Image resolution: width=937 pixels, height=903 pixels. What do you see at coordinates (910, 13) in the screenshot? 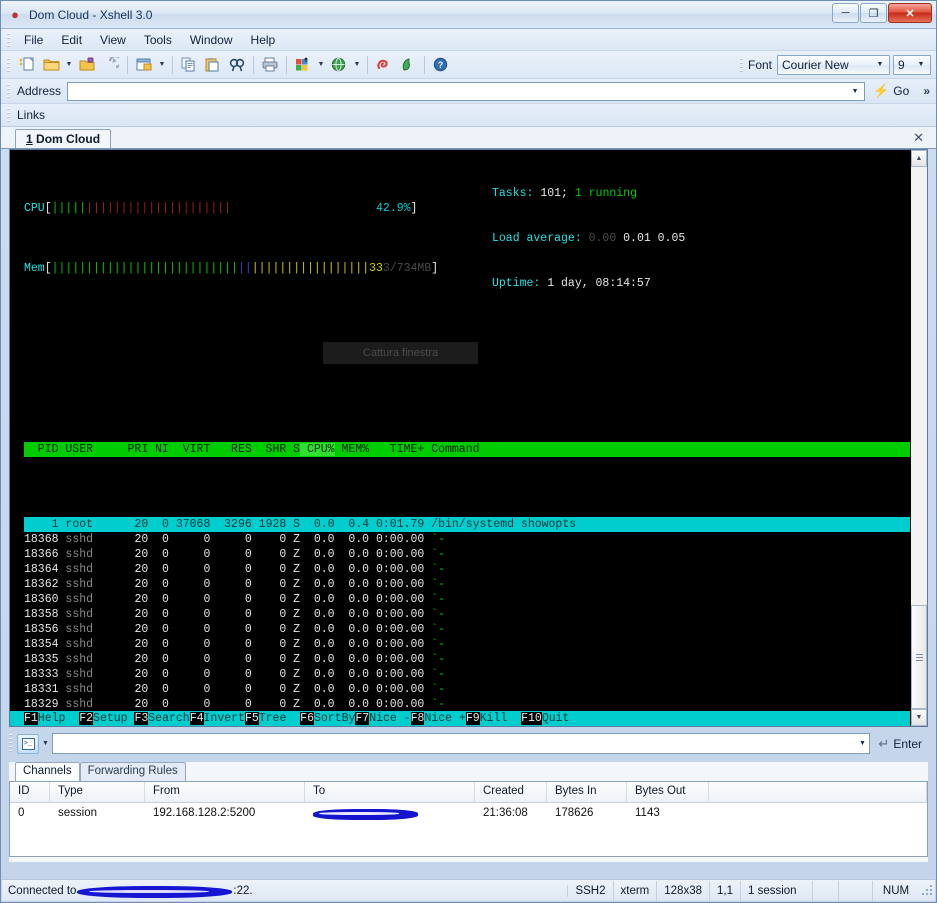
I see `close-button: ✕` at bounding box center [910, 13].